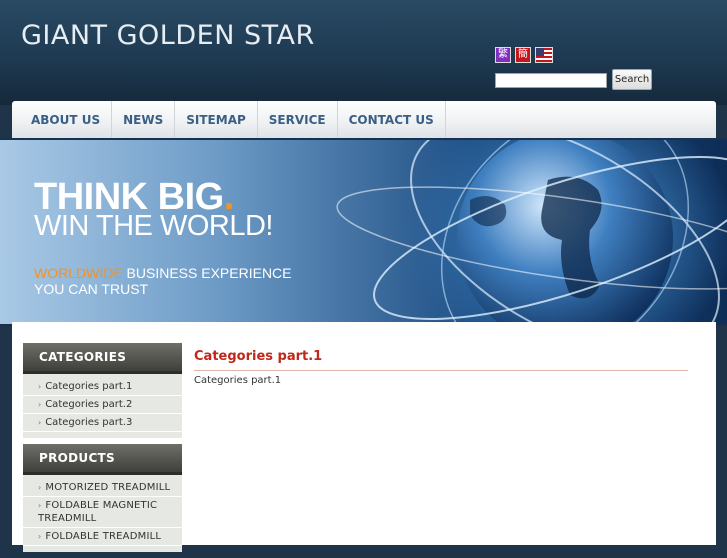 The height and width of the screenshot is (558, 727). Describe the element at coordinates (207, 273) in the screenshot. I see `banner-tagline-rest: BUSINESS EXPERIENCE` at that location.